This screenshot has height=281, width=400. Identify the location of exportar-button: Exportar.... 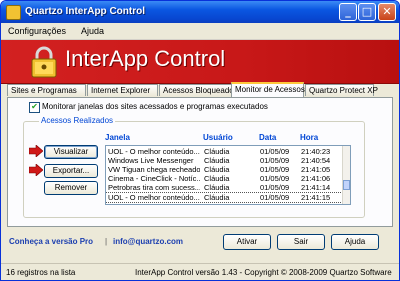
(71, 171).